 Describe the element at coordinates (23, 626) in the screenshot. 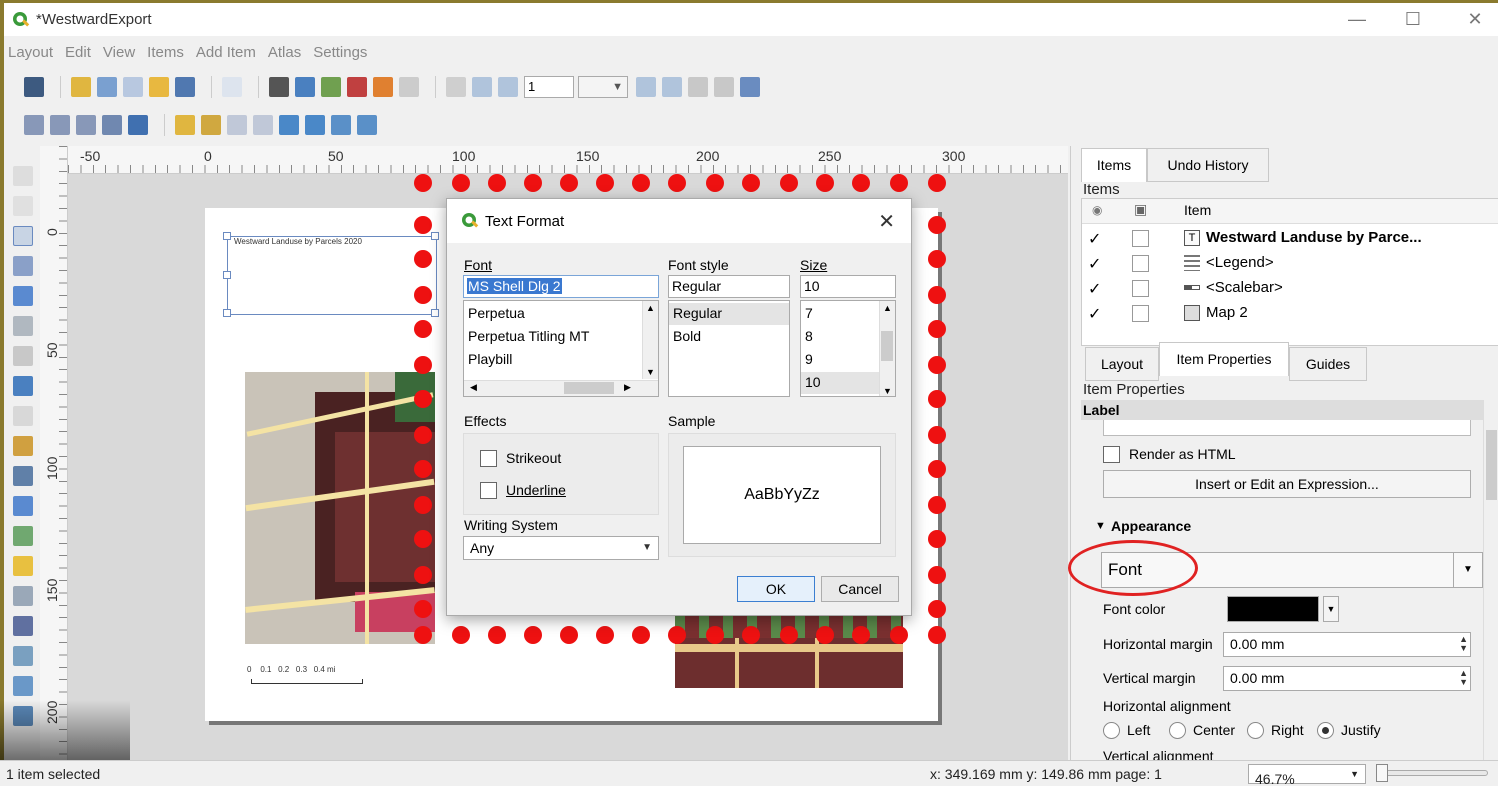

I see `add-node-item-icon` at that location.